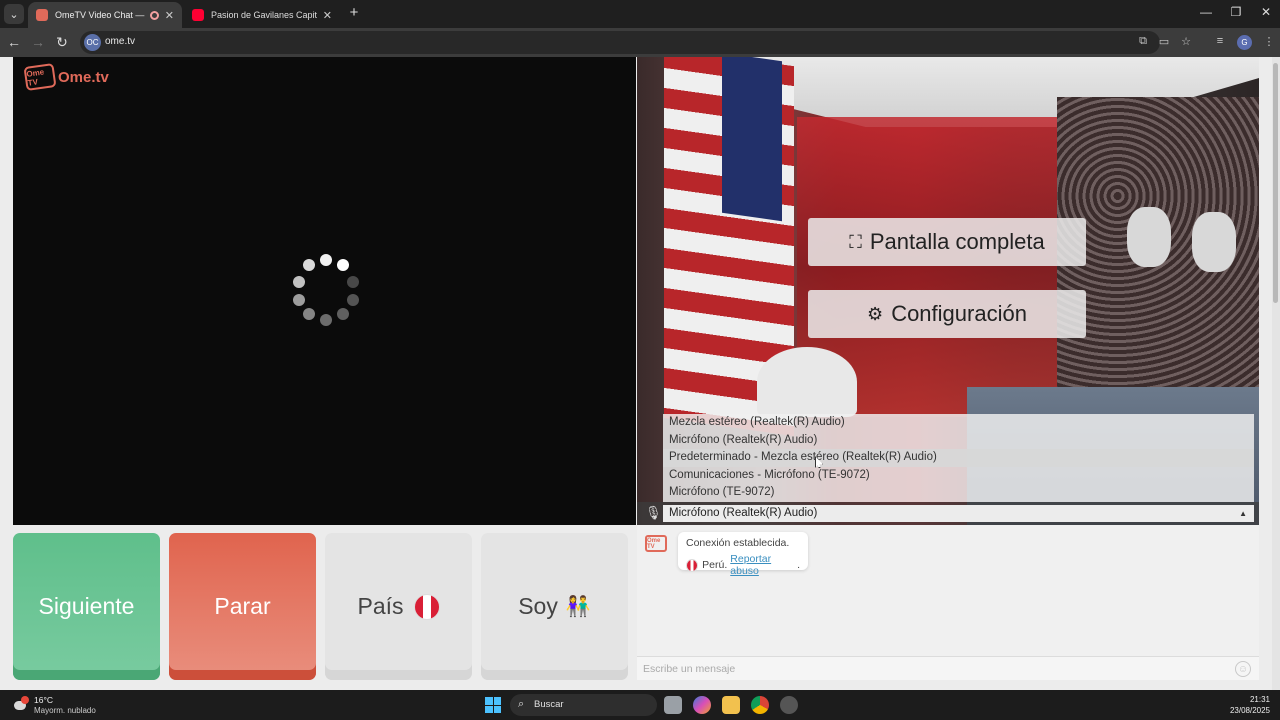 The height and width of the screenshot is (720, 1280). I want to click on chevron-up-icon: ▲, so click(1243, 513).